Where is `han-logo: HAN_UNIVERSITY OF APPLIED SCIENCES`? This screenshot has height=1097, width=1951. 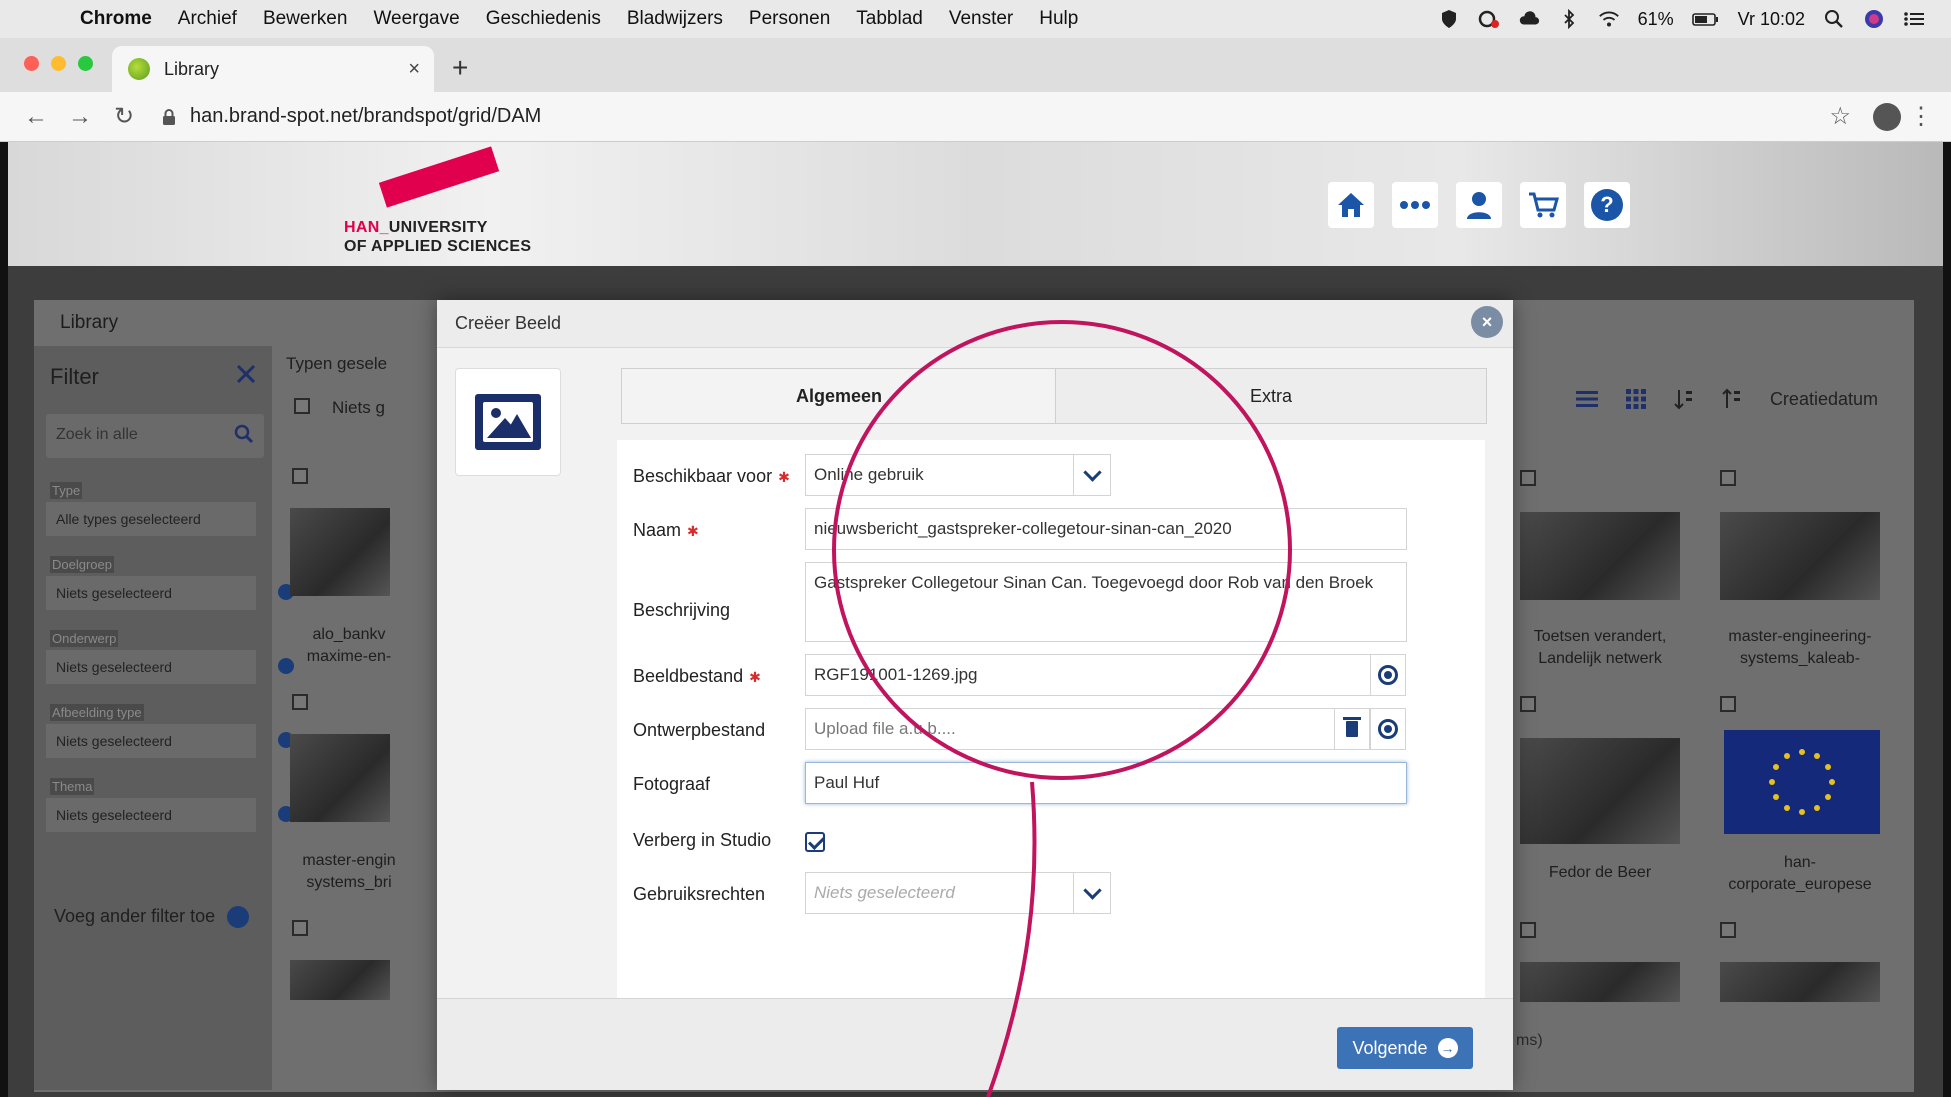 han-logo: HAN_UNIVERSITY OF APPLIED SCIENCES is located at coordinates (437, 237).